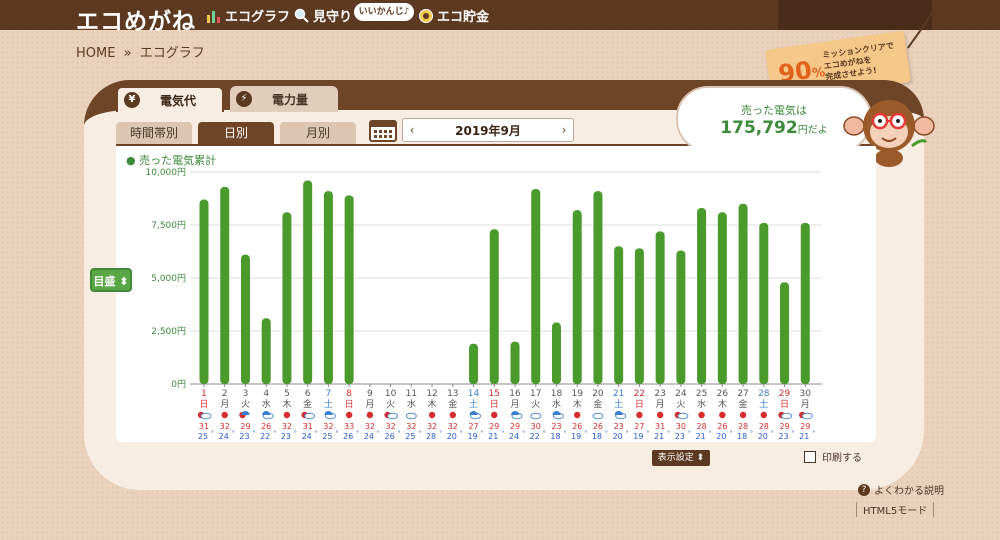 Image resolution: width=1000 pixels, height=540 pixels. What do you see at coordinates (266, 394) in the screenshot?
I see `x-tick-label: 4` at bounding box center [266, 394].